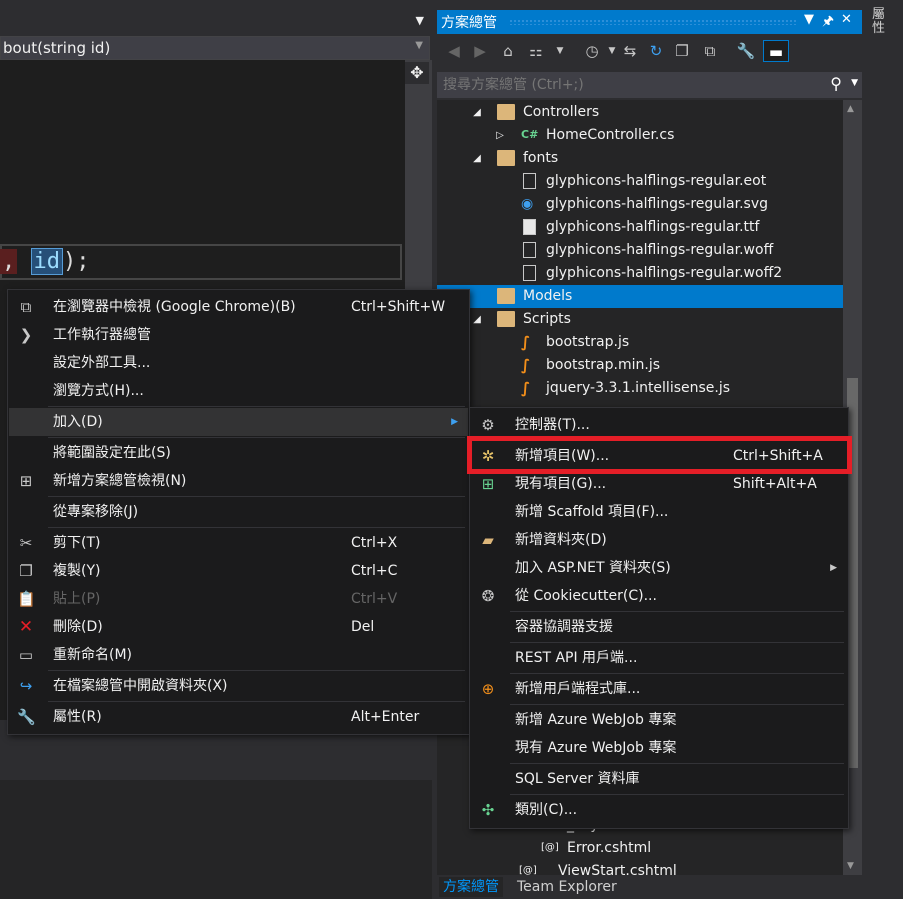 This screenshot has height=899, width=903. Describe the element at coordinates (506, 319) in the screenshot. I see `folder-icon` at that location.